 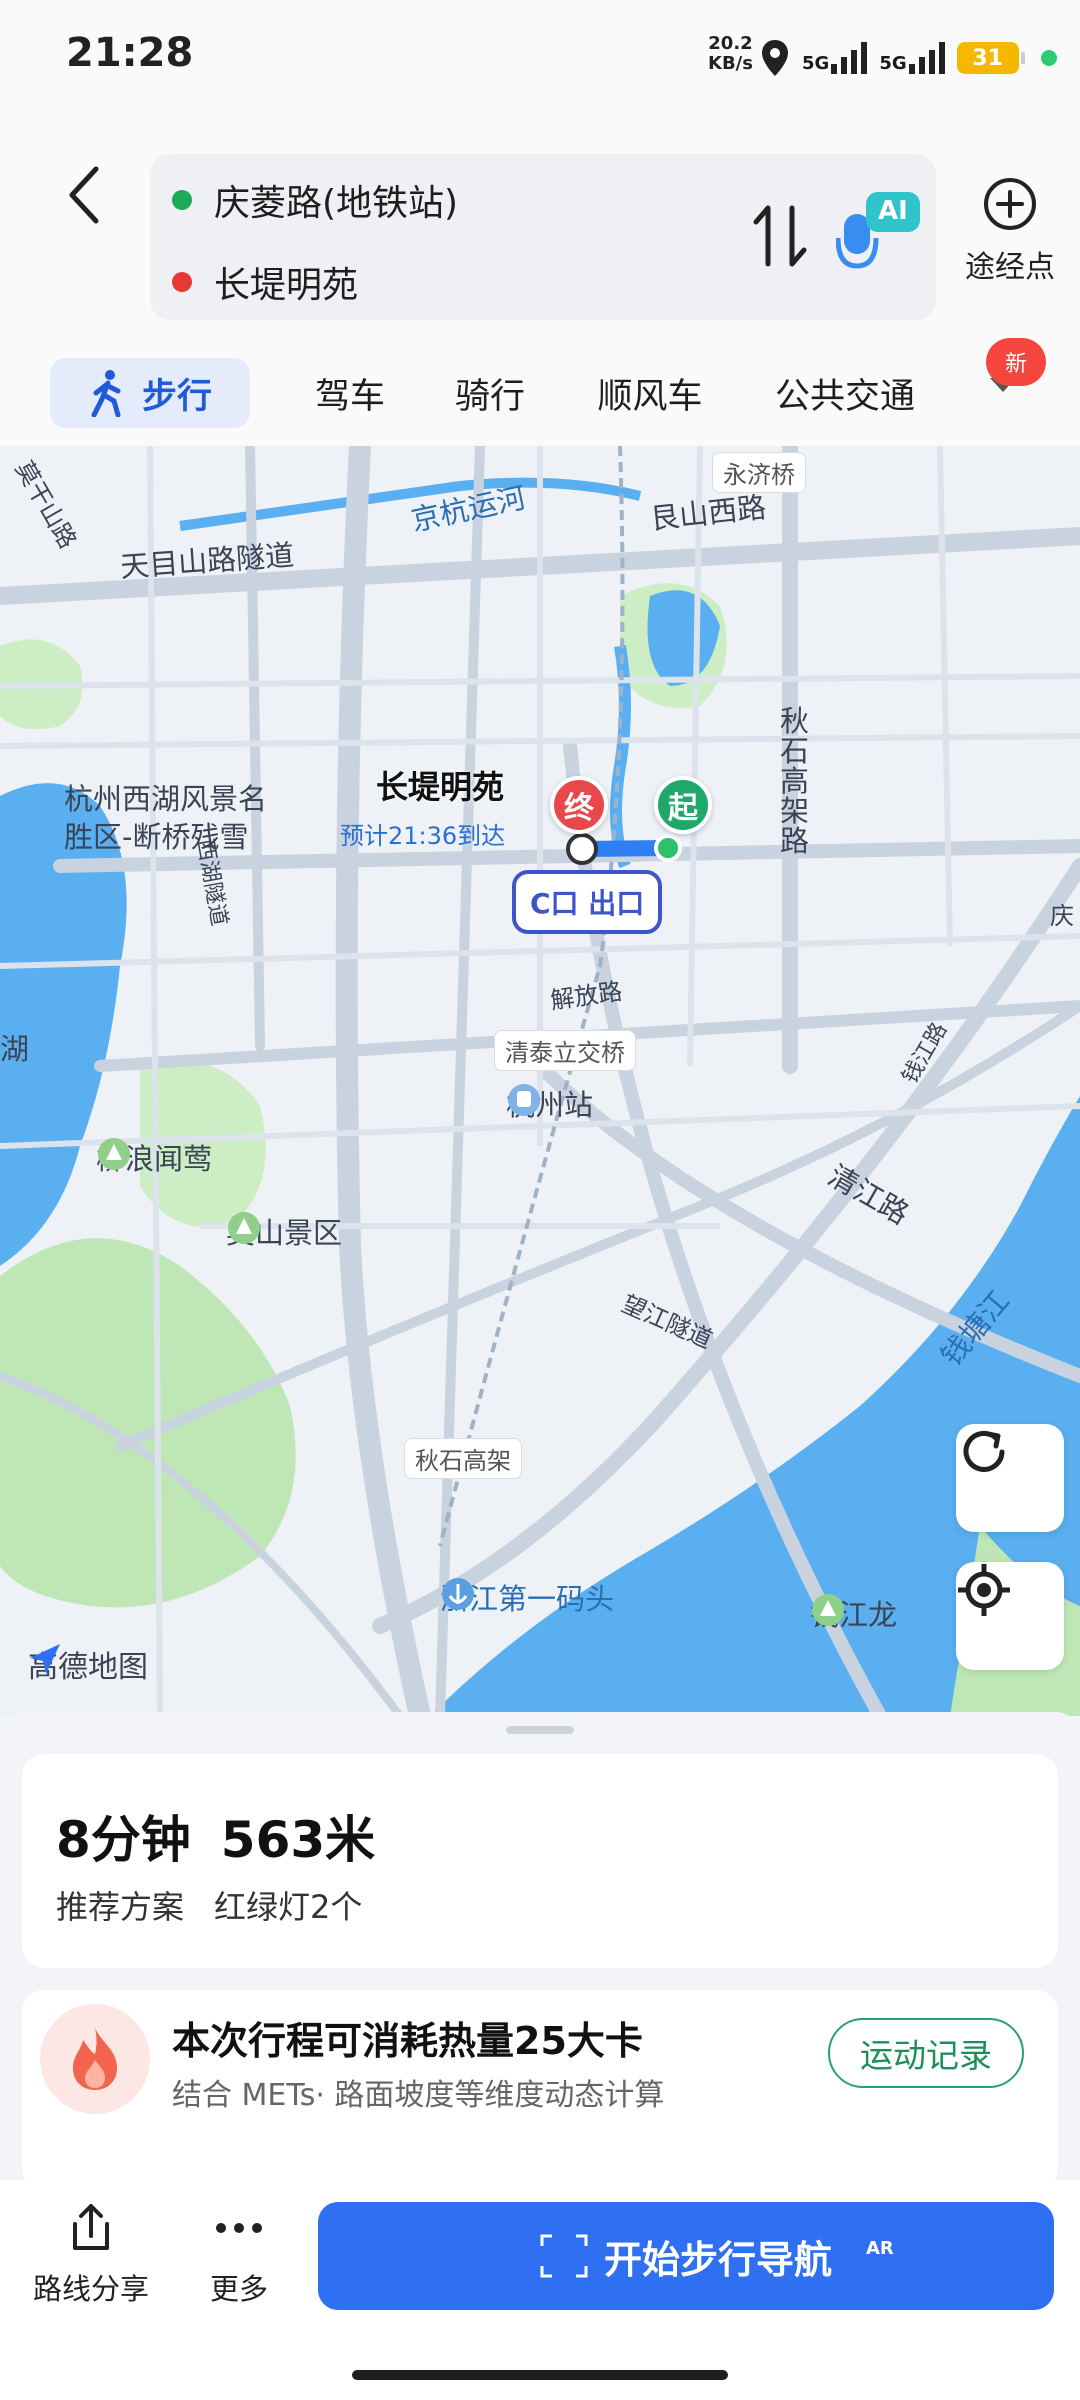 I want to click on share-icon, so click(x=91, y=2227).